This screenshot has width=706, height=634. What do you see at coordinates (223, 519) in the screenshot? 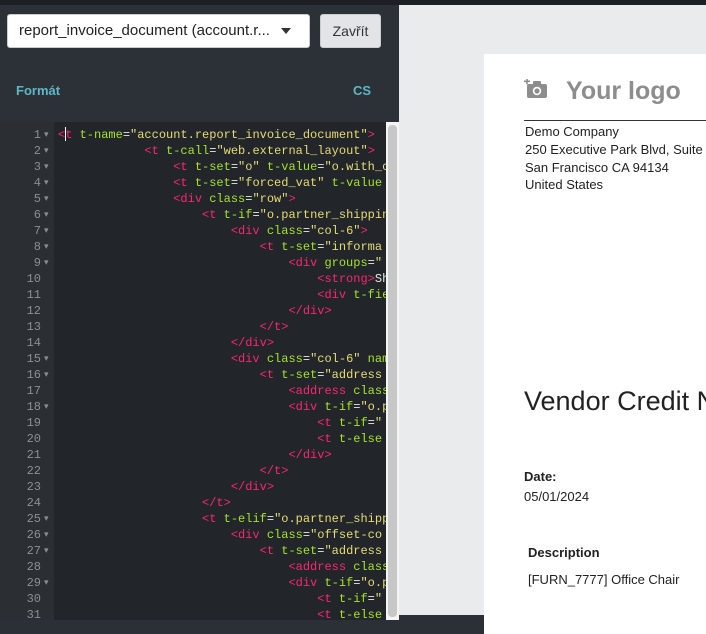
I see `code-text: <t t-elif="o.partner_shipp` at bounding box center [223, 519].